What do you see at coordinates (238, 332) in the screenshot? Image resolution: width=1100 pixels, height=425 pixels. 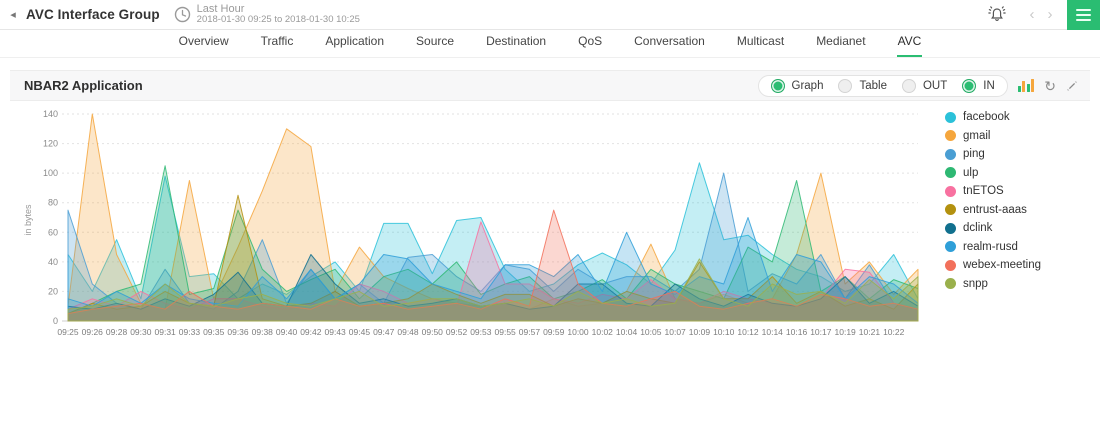 I see `svg-text: 09:36` at bounding box center [238, 332].